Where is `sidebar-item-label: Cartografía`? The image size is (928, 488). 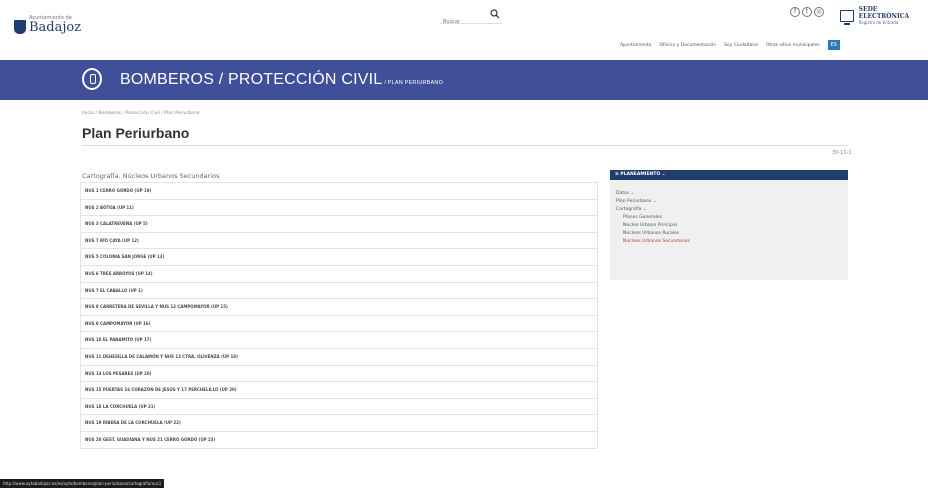 sidebar-item-label: Cartografía is located at coordinates (629, 209).